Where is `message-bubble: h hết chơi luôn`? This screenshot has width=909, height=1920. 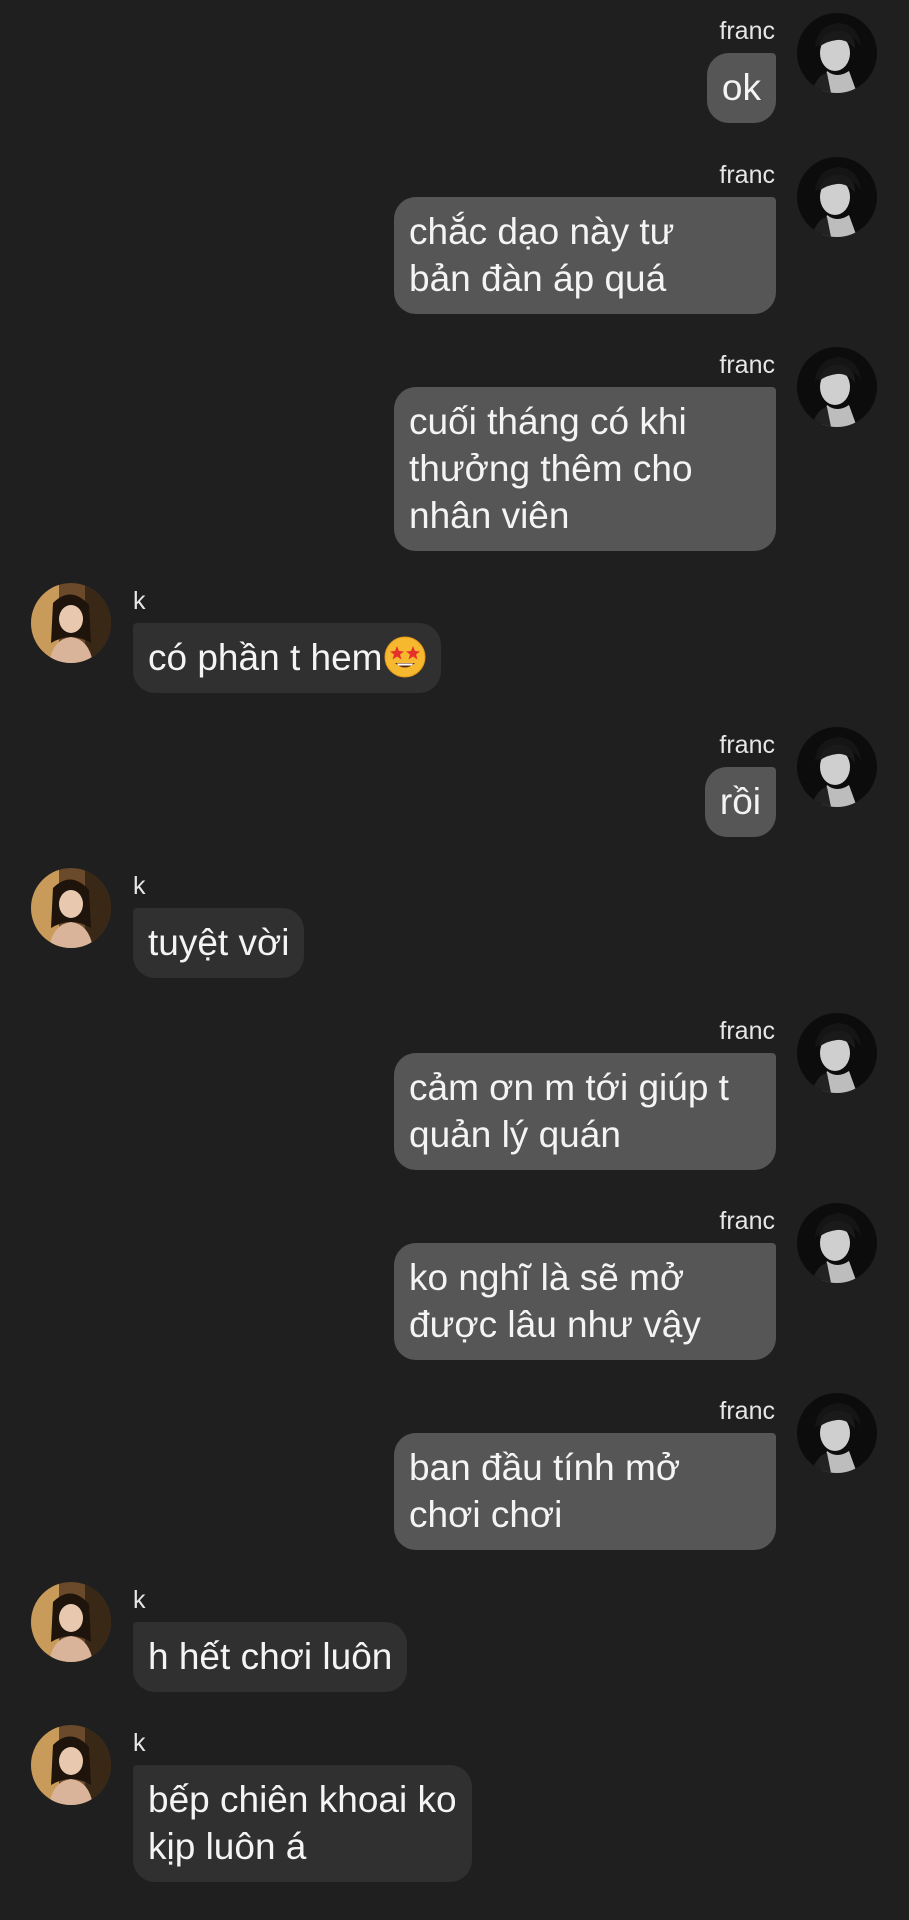 message-bubble: h hết chơi luôn is located at coordinates (270, 1657).